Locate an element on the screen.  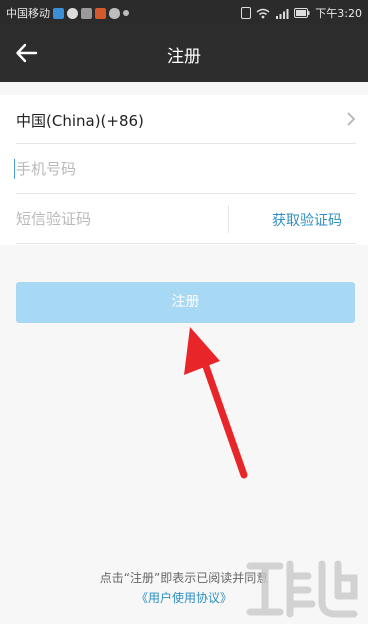
status-left: 中国移动 is located at coordinates (67, 13).